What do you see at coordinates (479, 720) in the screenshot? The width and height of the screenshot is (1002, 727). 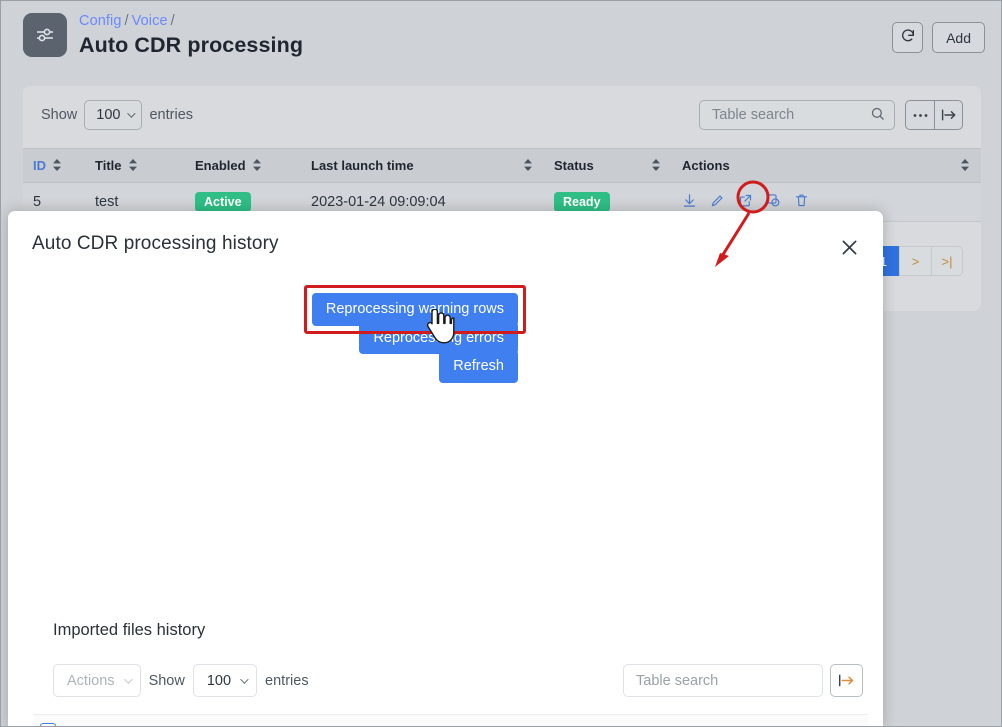 I see `inner-col-created: Created at` at bounding box center [479, 720].